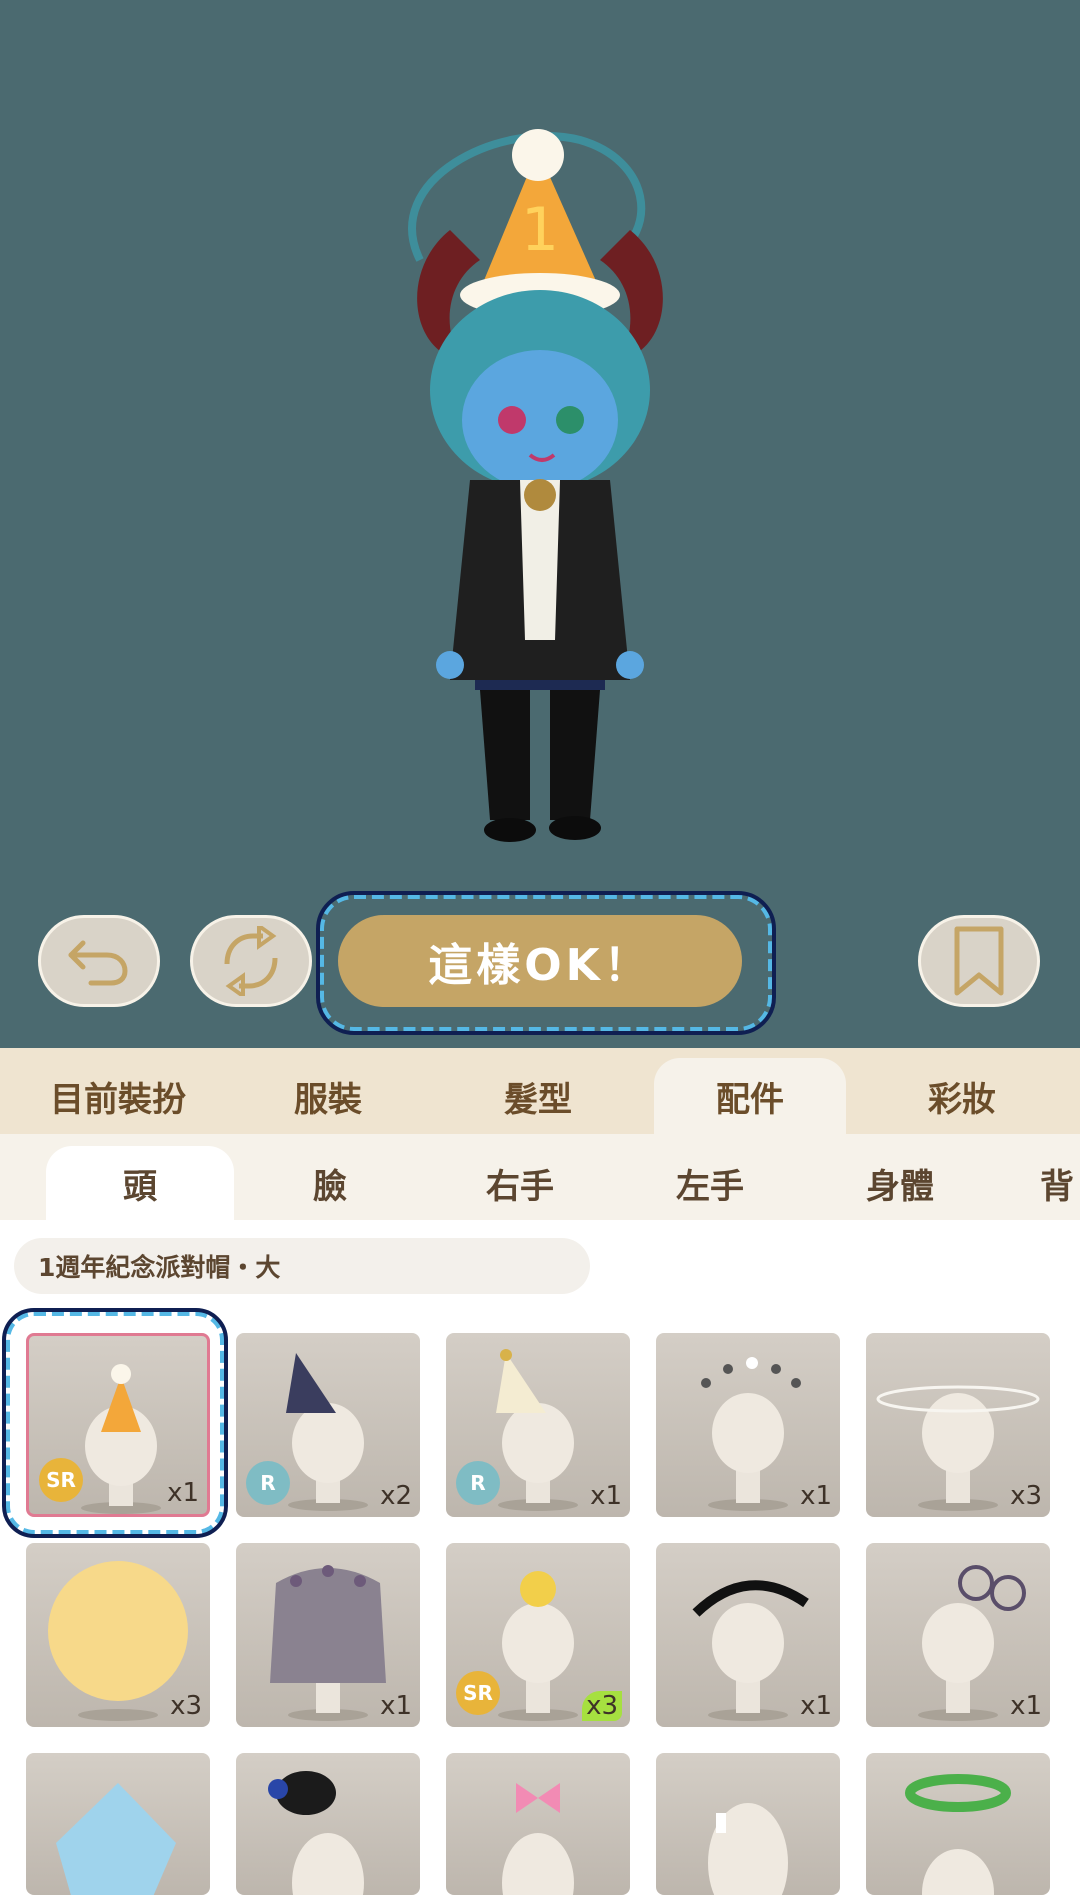 Image resolution: width=1080 pixels, height=1895 pixels. I want to click on subtab-right-hand: 右手, so click(520, 1183).